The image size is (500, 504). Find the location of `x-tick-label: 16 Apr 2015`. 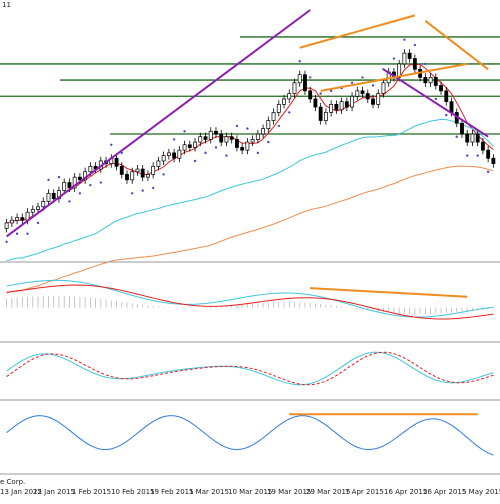

x-tick-label: 16 Apr 2015 is located at coordinates (406, 492).